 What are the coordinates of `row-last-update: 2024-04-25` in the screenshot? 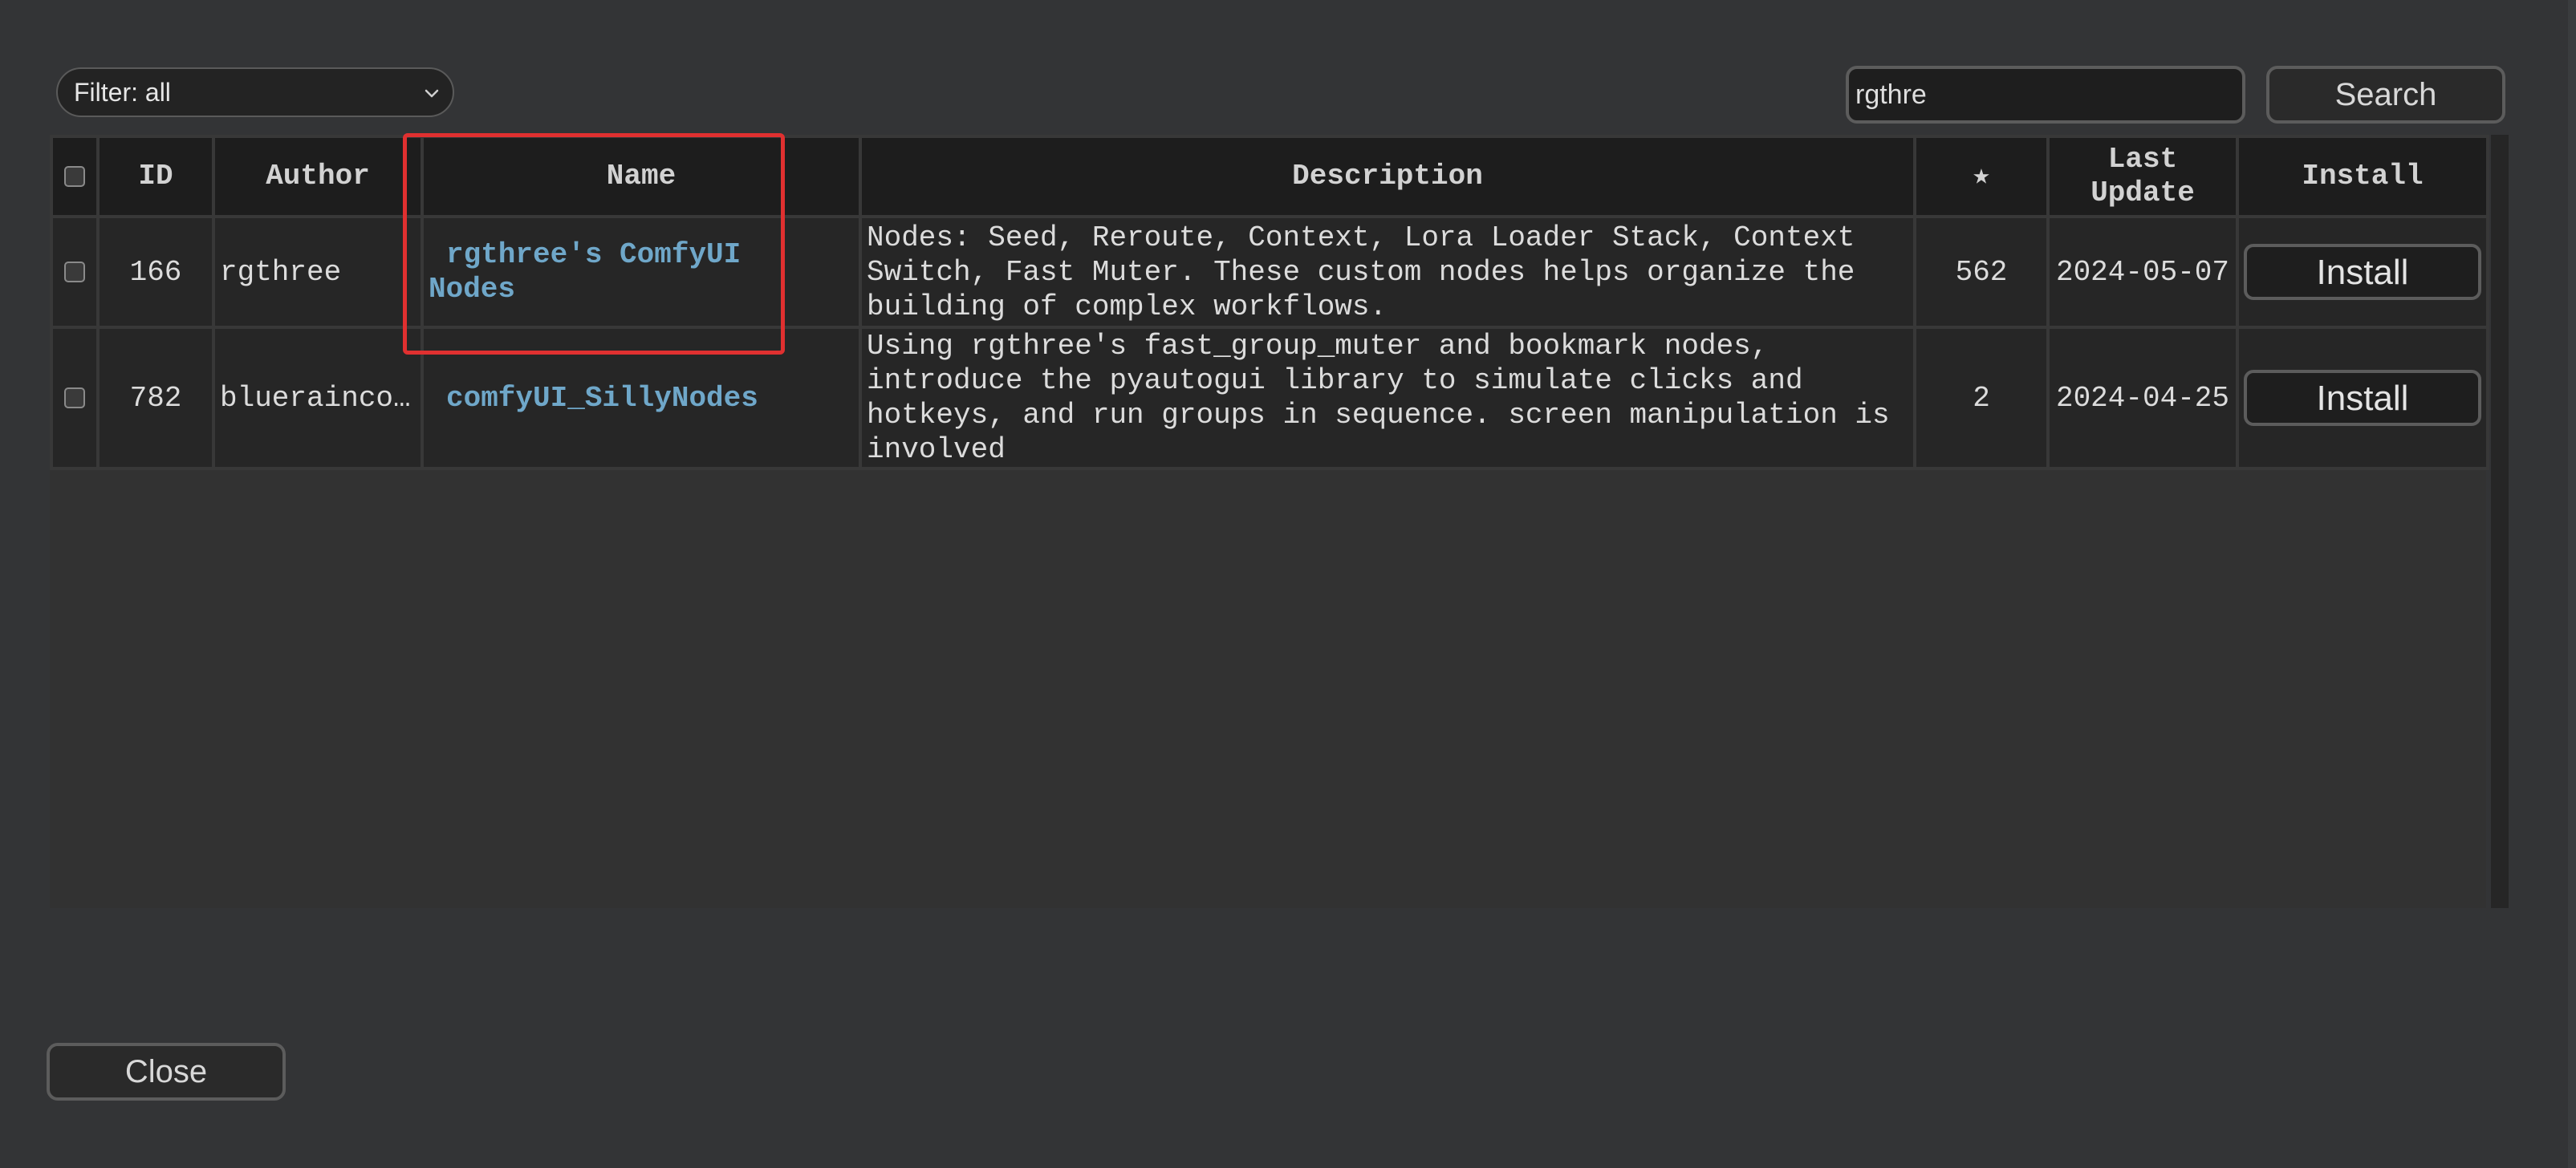 It's located at (2142, 398).